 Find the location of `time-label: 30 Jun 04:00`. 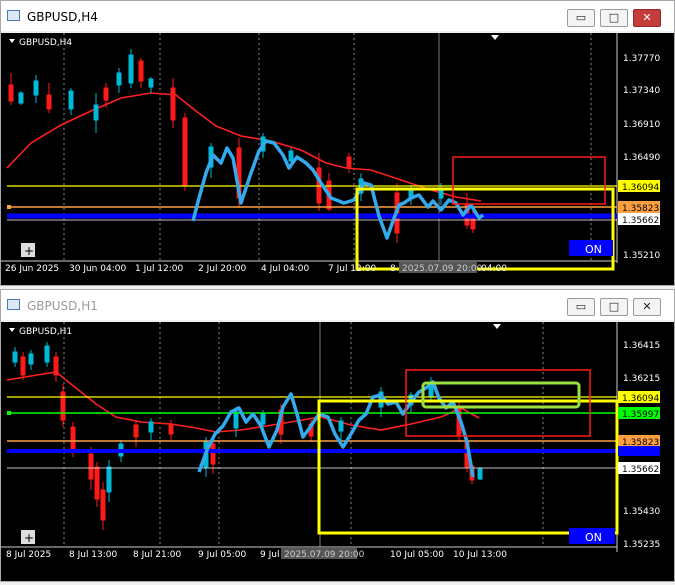

time-label: 30 Jun 04:00 is located at coordinates (97, 269).